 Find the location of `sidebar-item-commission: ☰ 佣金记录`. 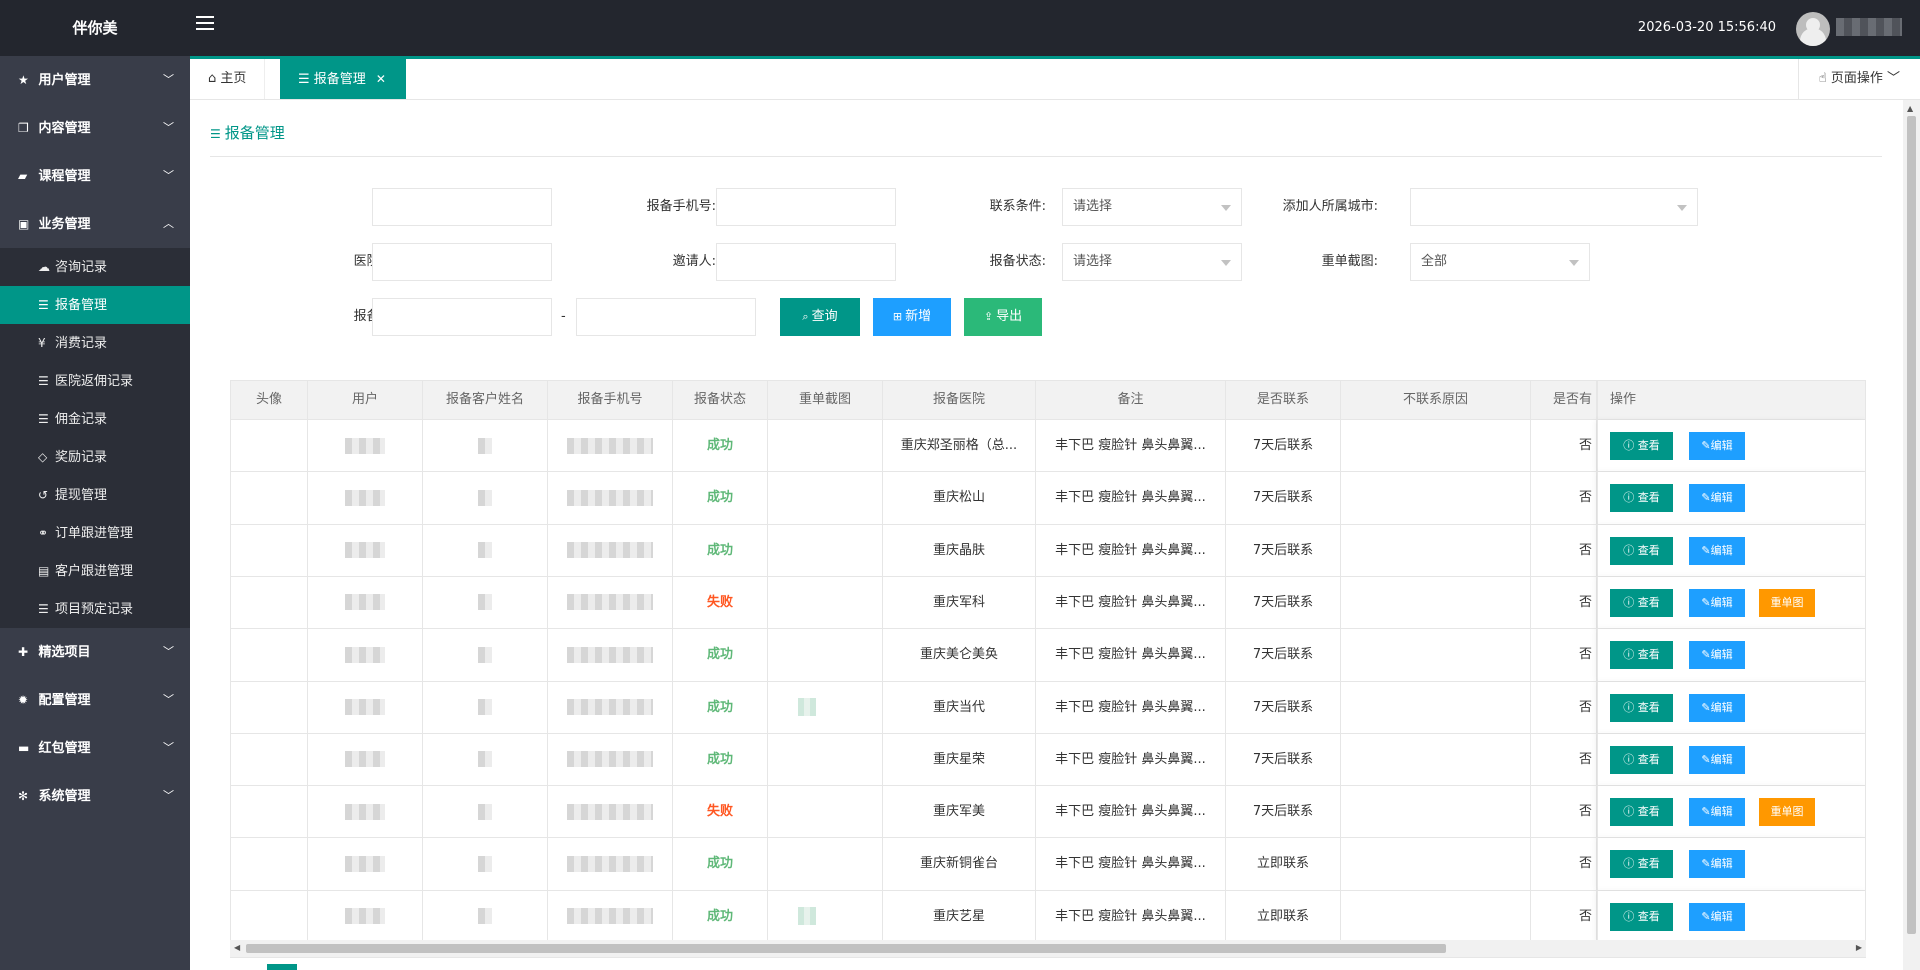

sidebar-item-commission: ☰ 佣金记录 is located at coordinates (95, 419).